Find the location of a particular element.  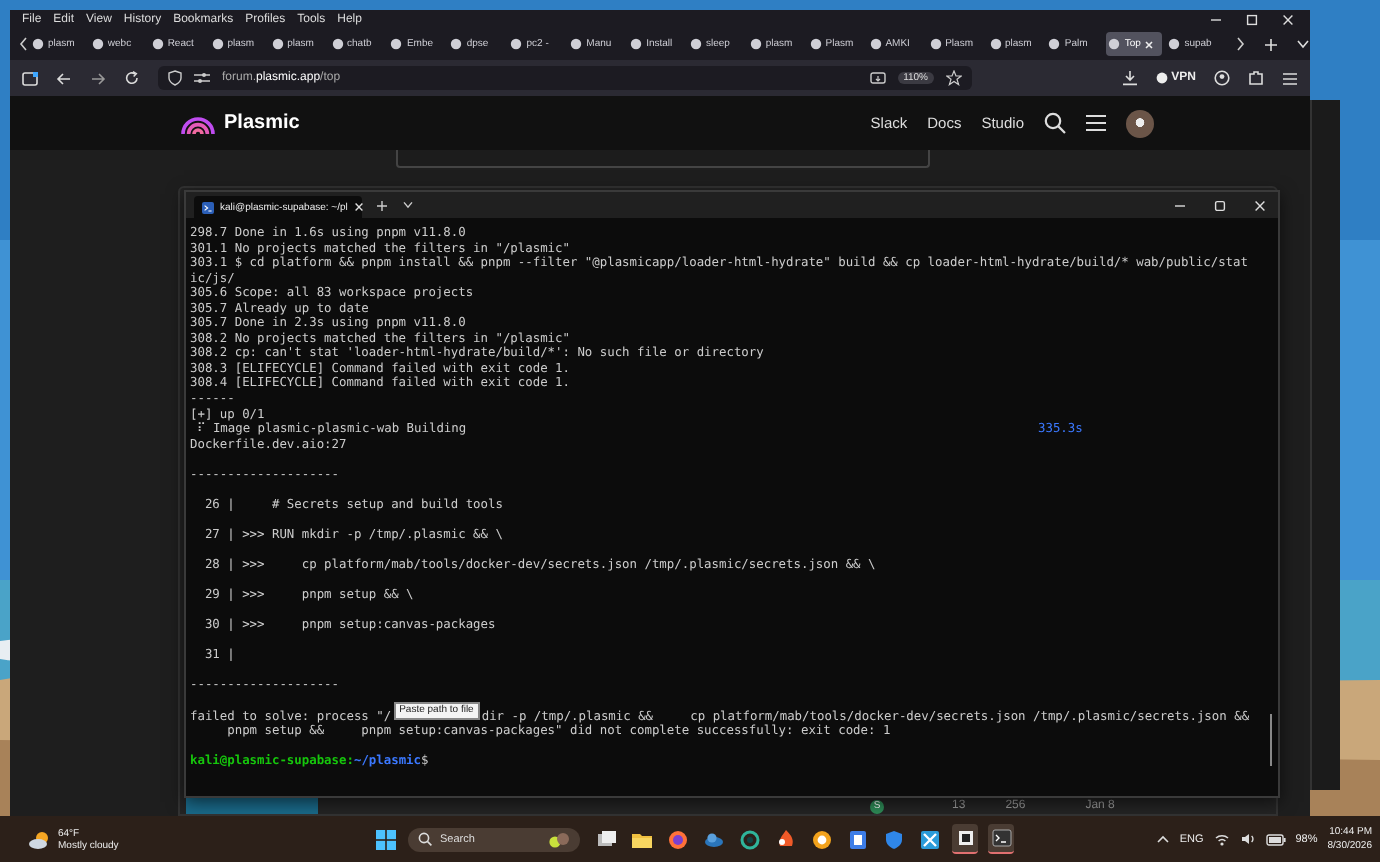

vpn-icon is located at coordinates (1161, 78).